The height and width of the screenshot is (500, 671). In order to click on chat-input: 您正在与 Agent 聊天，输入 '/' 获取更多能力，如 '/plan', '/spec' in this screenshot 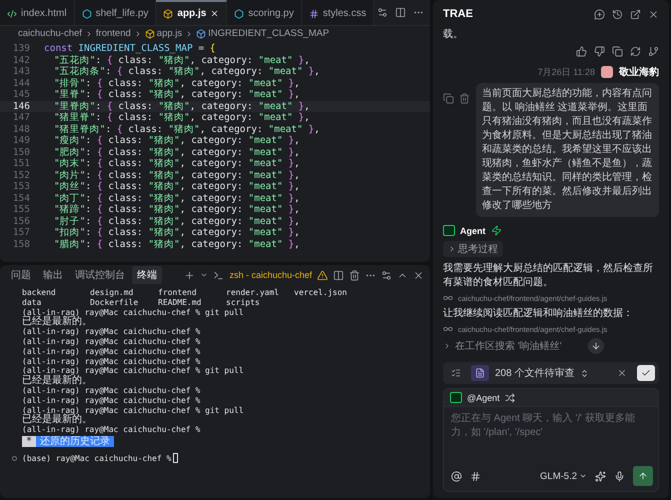, I will do `click(551, 436)`.